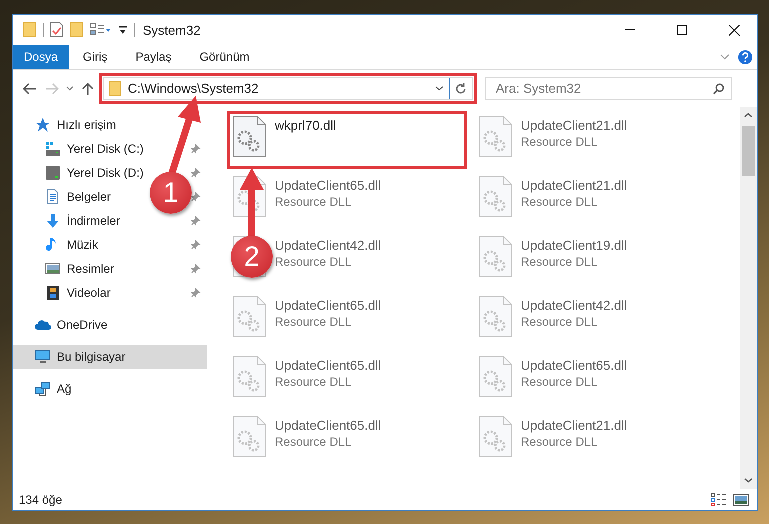  I want to click on scroll-down-icon, so click(748, 480).